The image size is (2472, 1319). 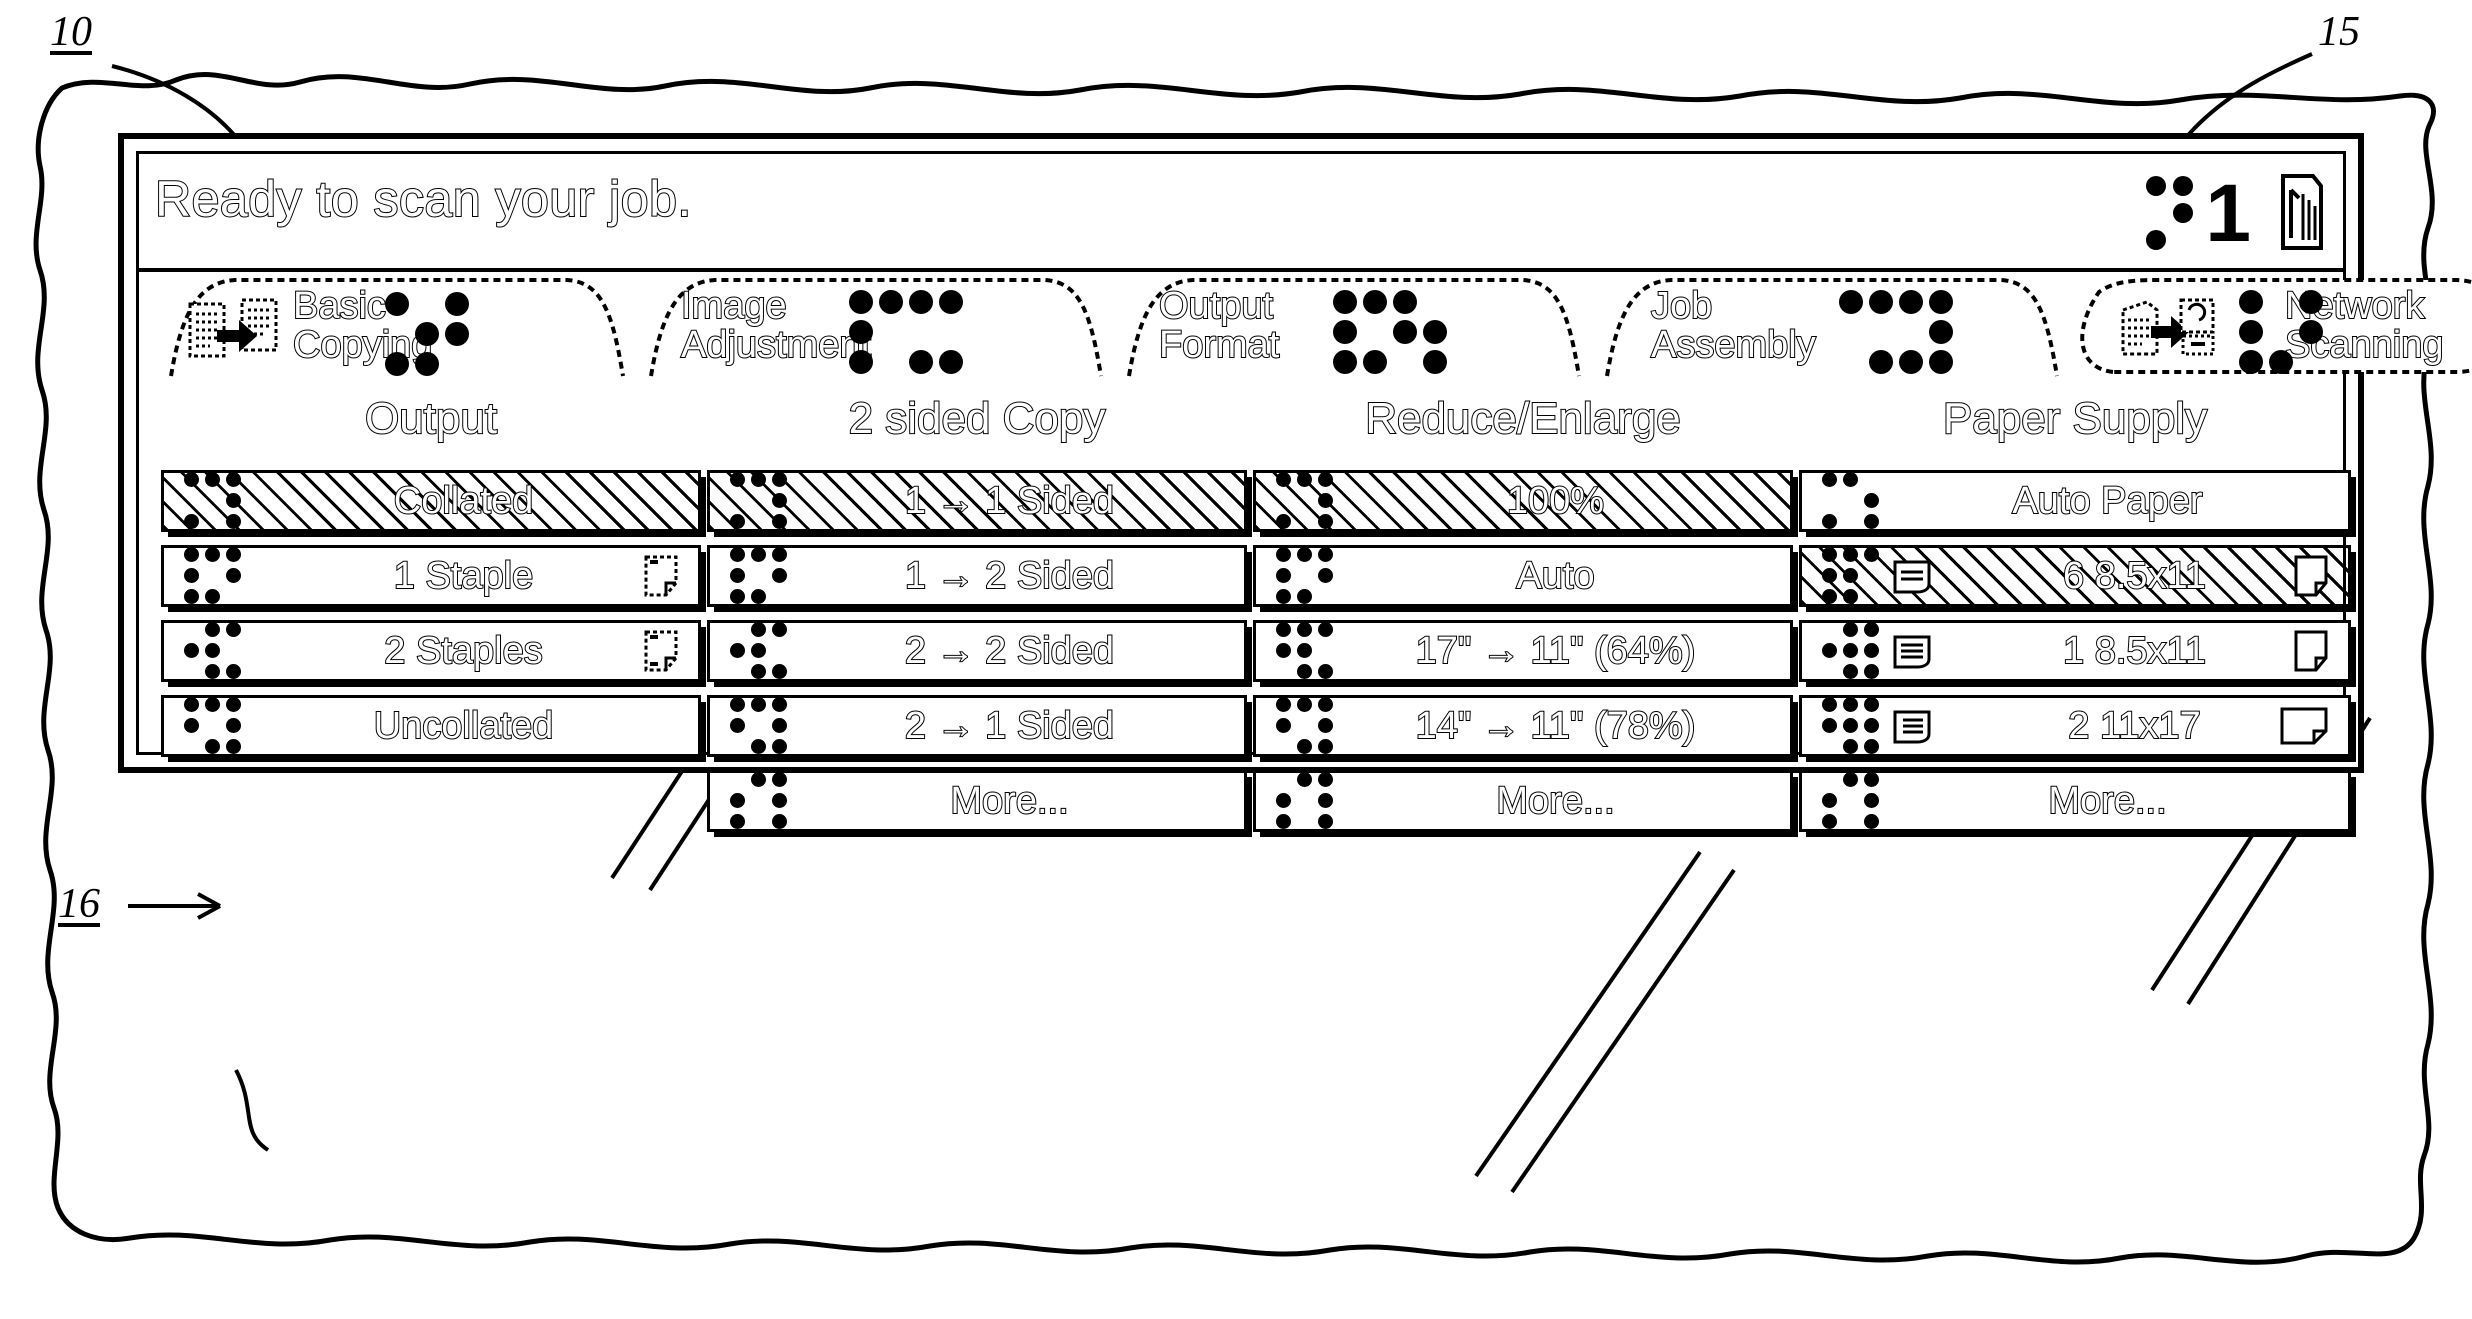 I want to click on option-label: Collated, so click(x=463, y=501).